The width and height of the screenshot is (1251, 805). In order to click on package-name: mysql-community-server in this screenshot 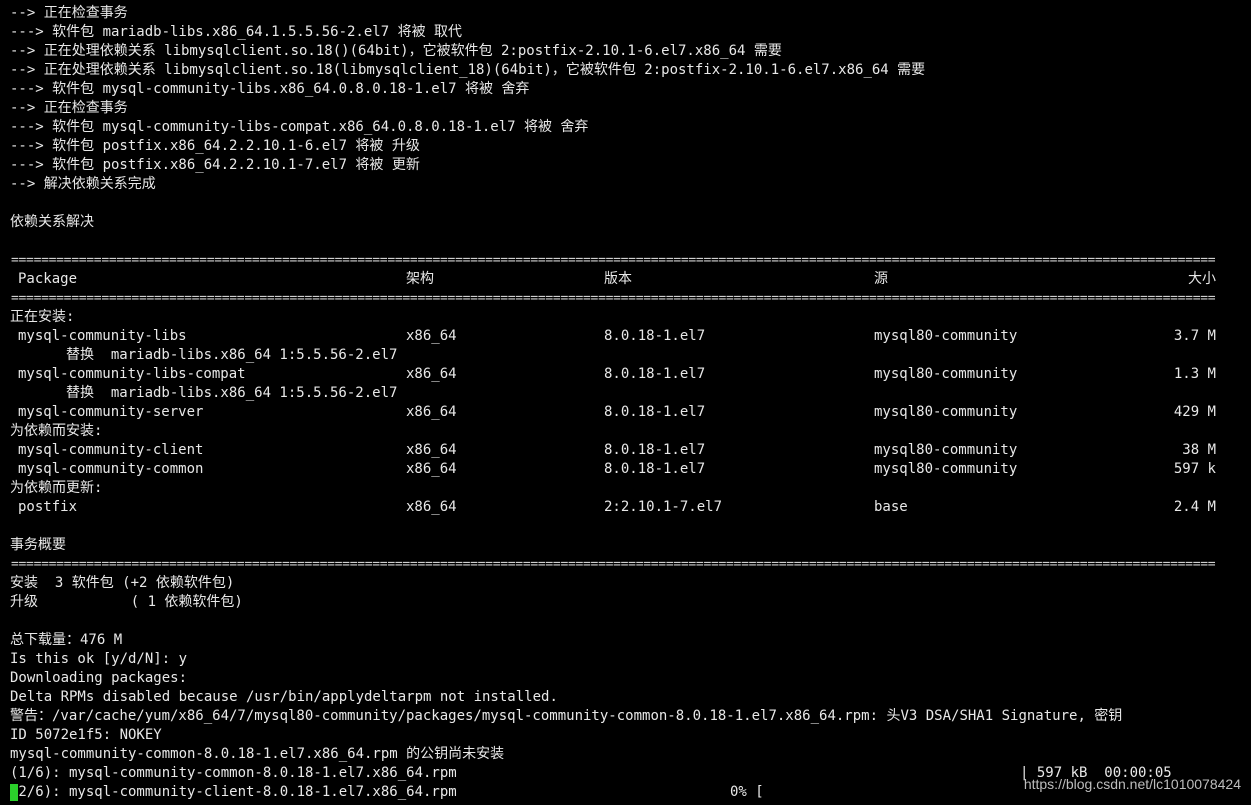, I will do `click(111, 412)`.